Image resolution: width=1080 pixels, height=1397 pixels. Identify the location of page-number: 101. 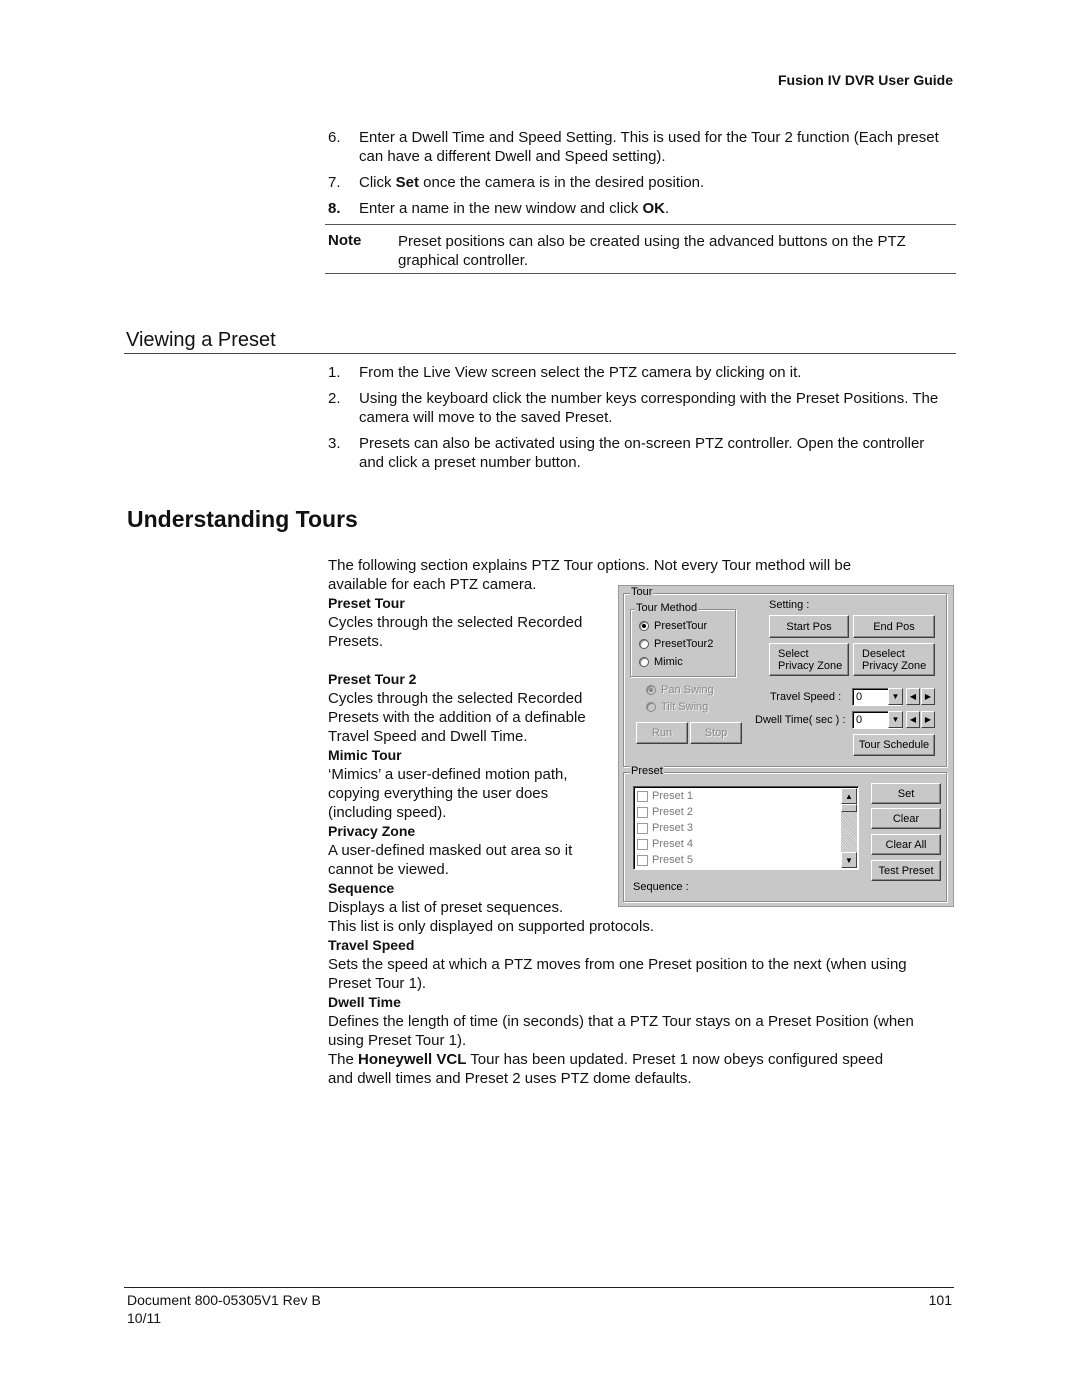
(940, 1300).